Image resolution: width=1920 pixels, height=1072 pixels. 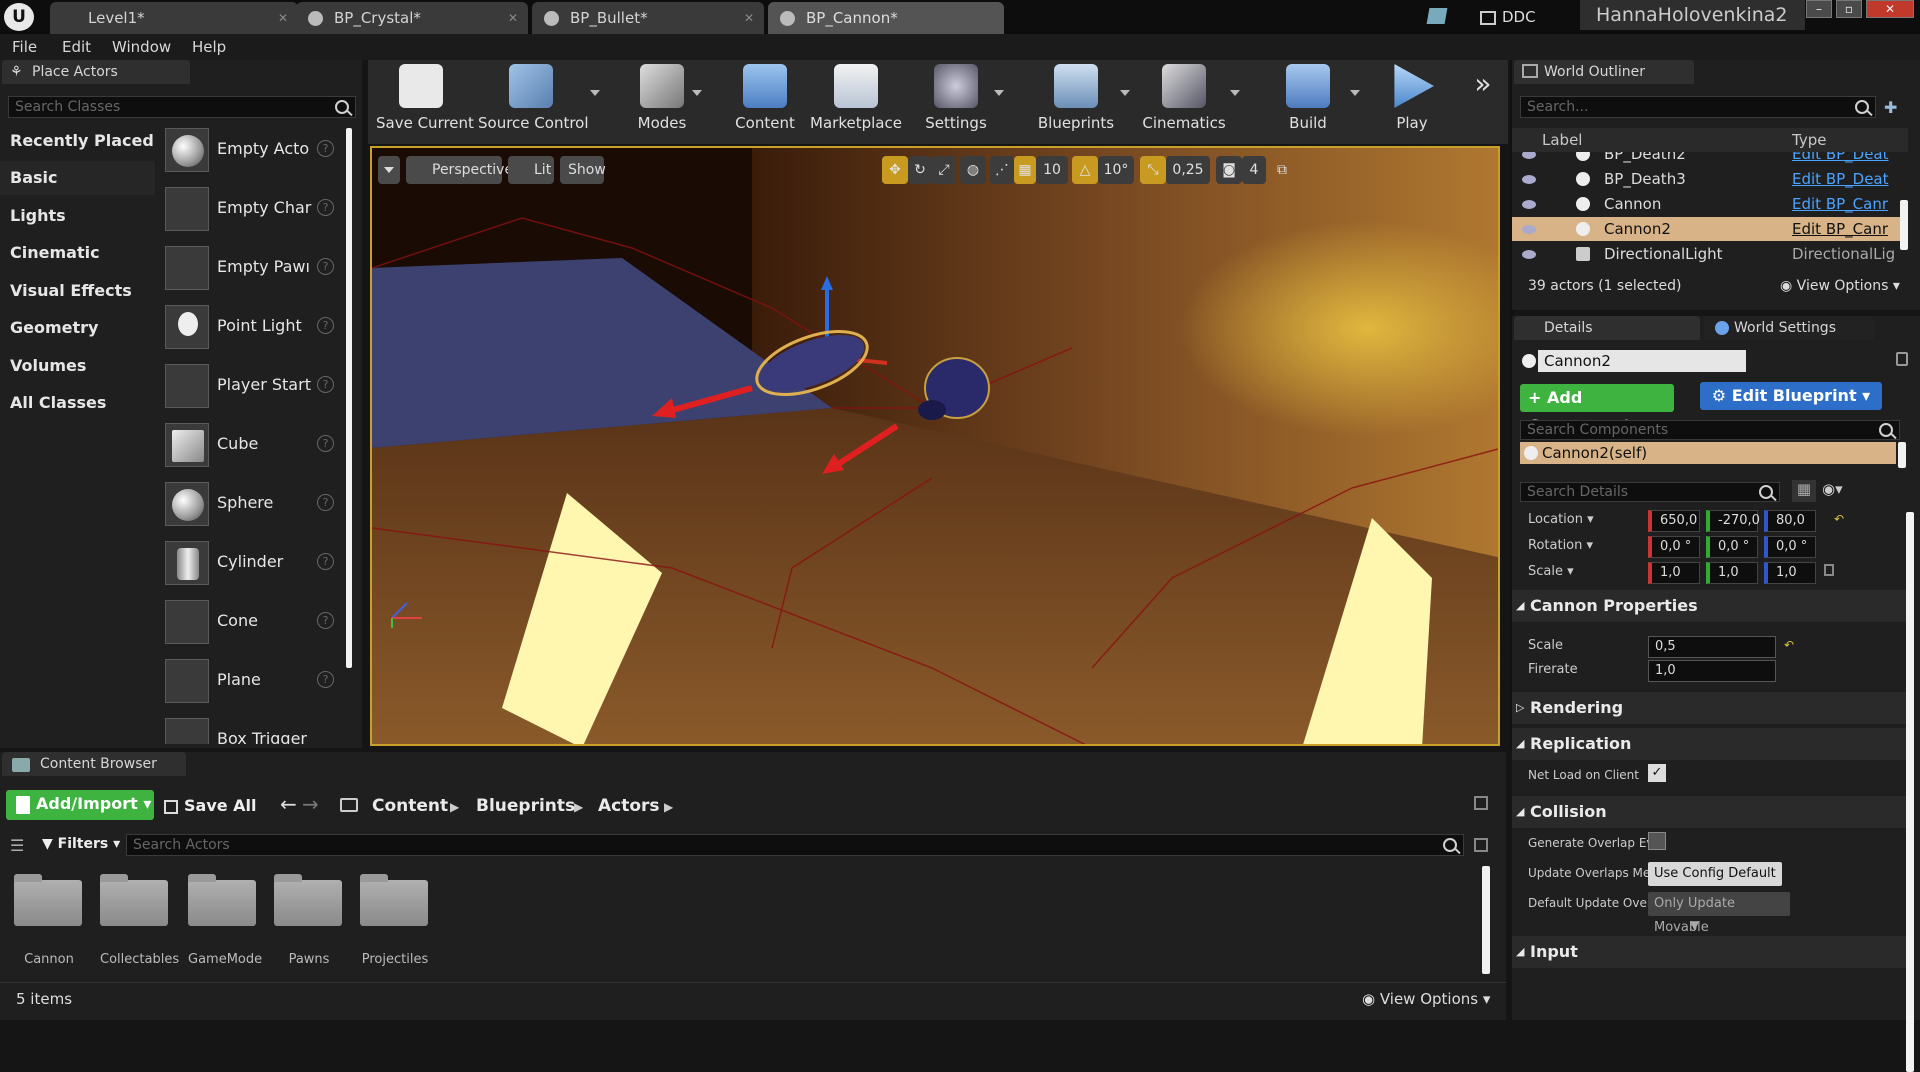 What do you see at coordinates (1844, 204) in the screenshot?
I see `row-type-link: Edit BP_Canr` at bounding box center [1844, 204].